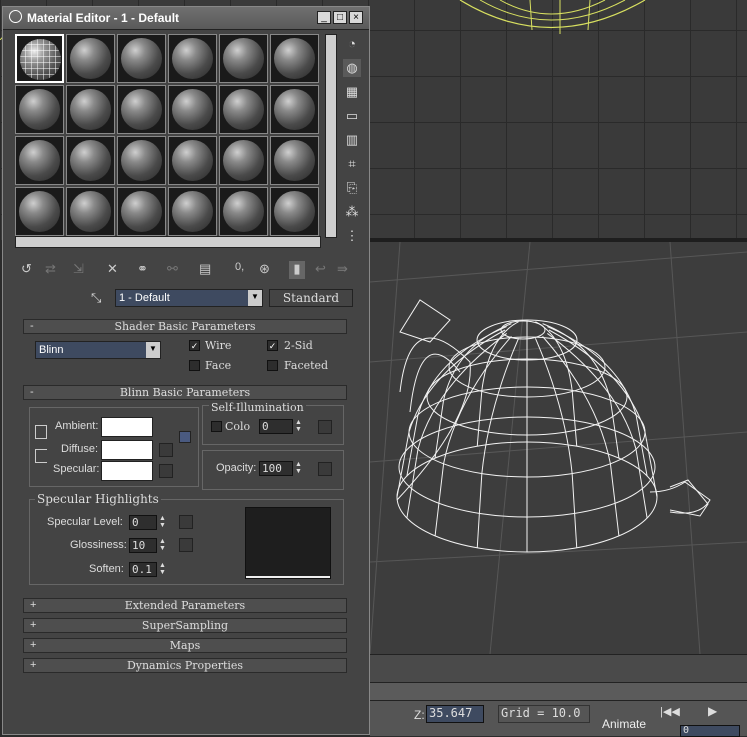 This screenshot has width=747, height=737. Describe the element at coordinates (127, 427) in the screenshot. I see `ambient-color-swatch` at that location.